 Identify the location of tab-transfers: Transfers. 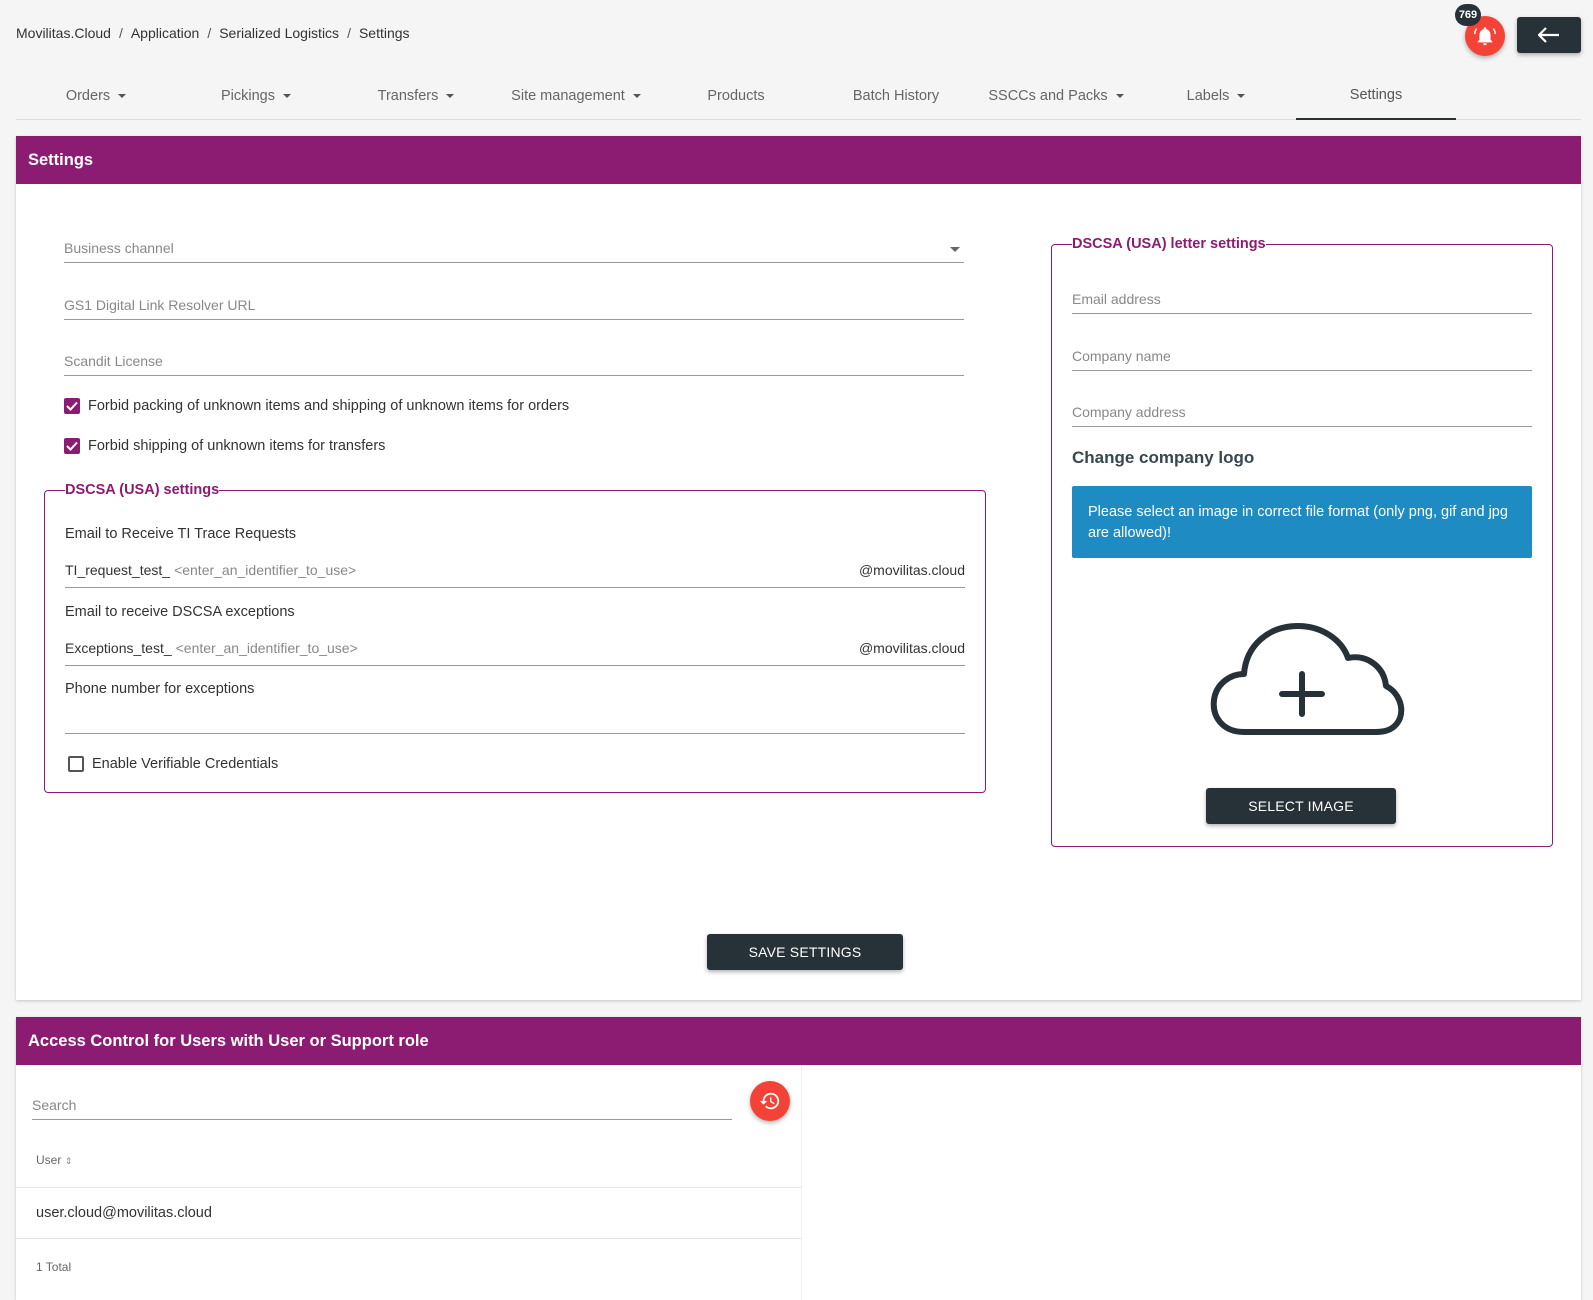
(416, 96).